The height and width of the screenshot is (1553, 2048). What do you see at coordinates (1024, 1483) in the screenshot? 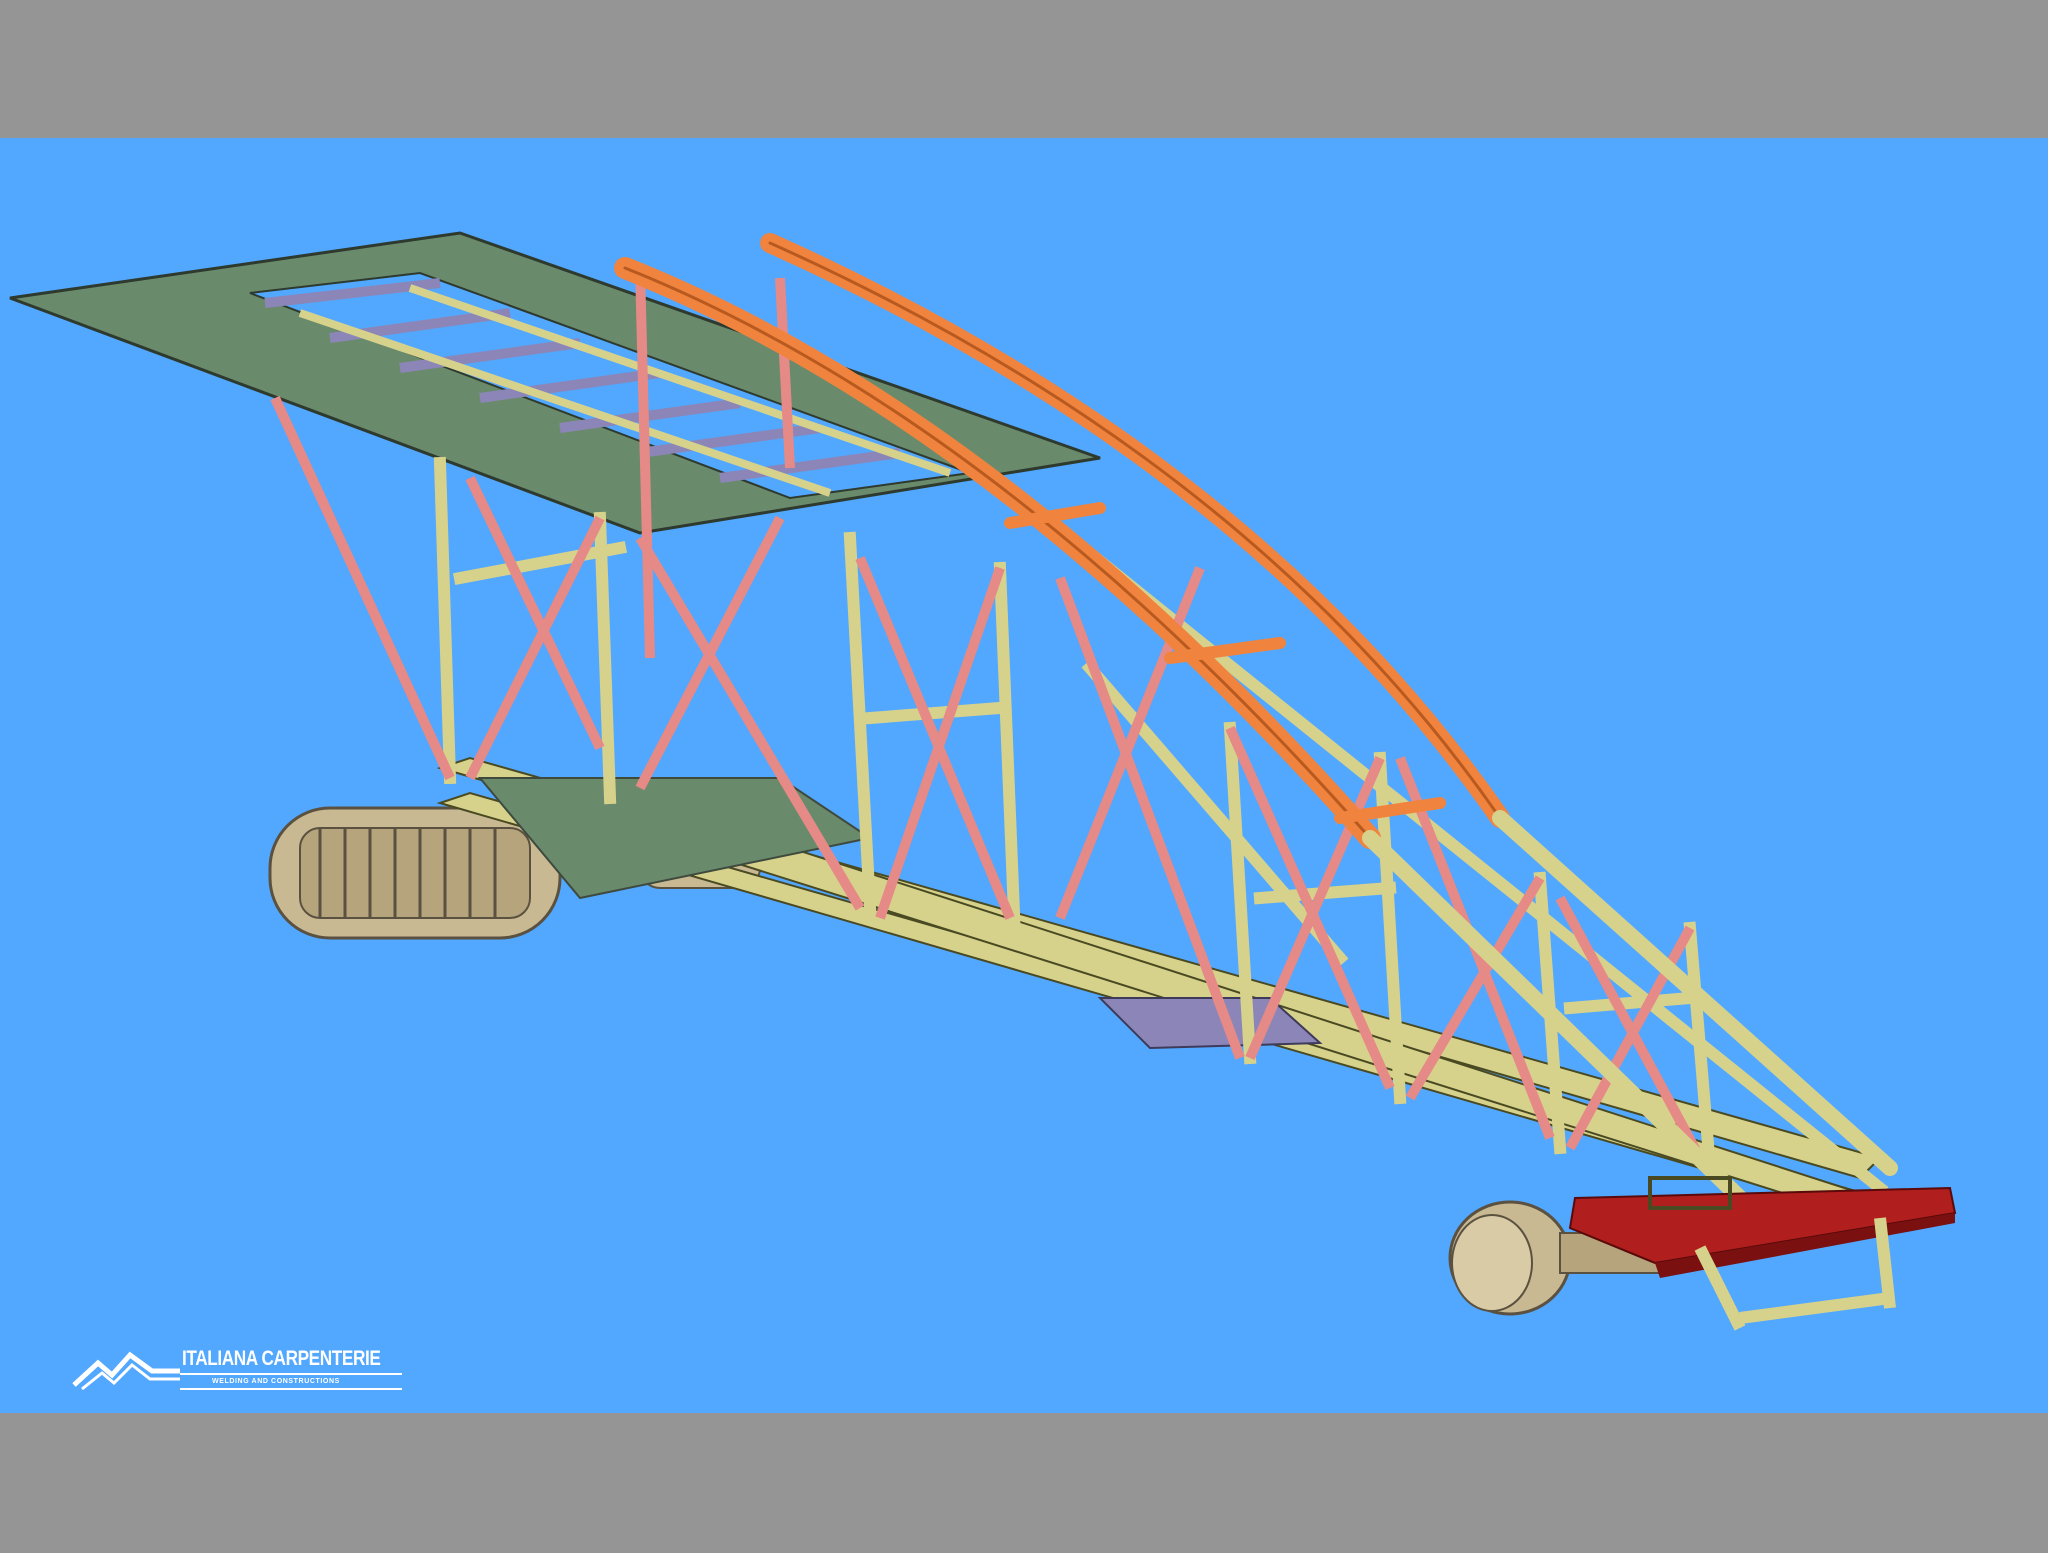
I see `bottom-frame-band` at bounding box center [1024, 1483].